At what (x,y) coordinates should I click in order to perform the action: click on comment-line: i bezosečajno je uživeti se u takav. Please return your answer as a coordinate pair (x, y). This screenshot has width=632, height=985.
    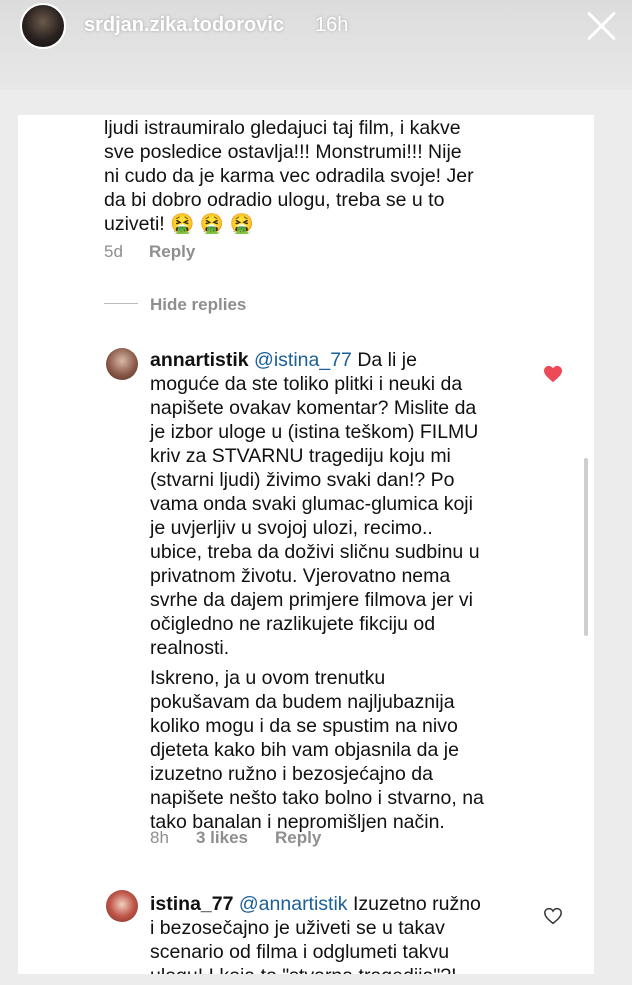
    Looking at the image, I should click on (297, 928).